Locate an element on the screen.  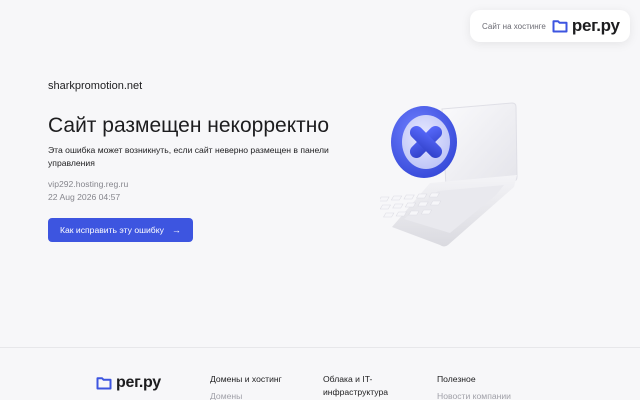
fix-error-button: Как исправить эту ошибку → is located at coordinates (120, 230).